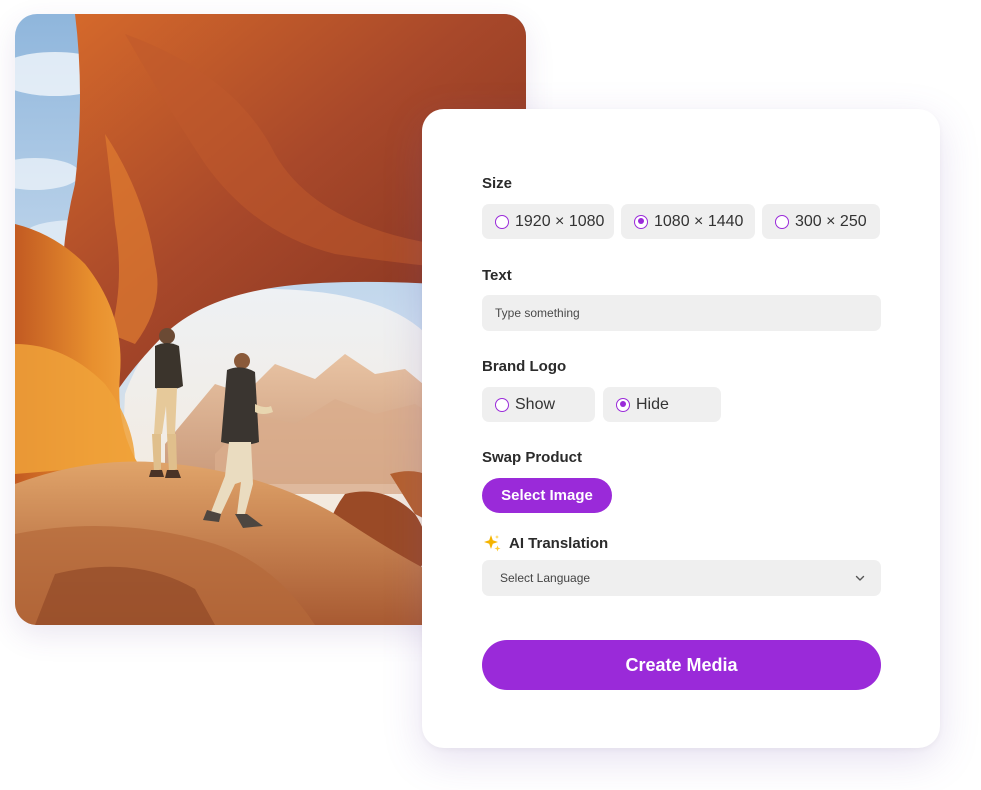  I want to click on ai-translation-label: AI Translation, so click(559, 543).